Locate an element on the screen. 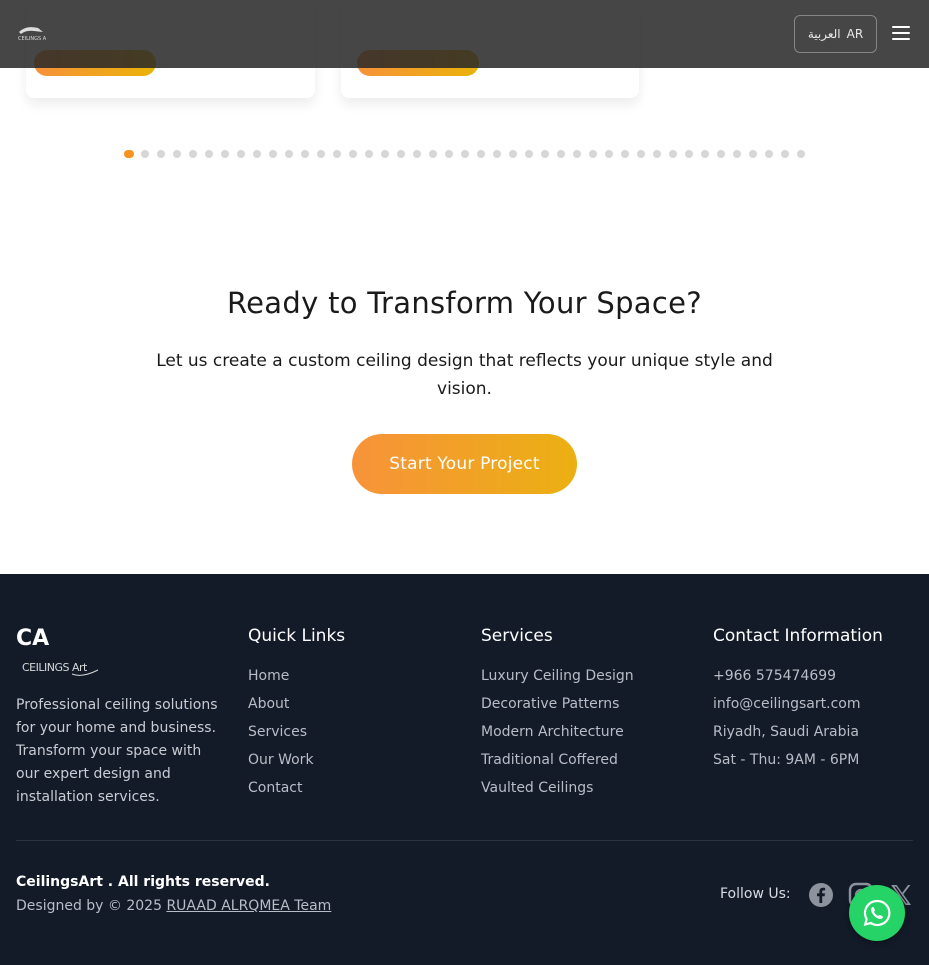 The height and width of the screenshot is (965, 929). designer-link: RUAAD ALRQMEA Team is located at coordinates (248, 906).